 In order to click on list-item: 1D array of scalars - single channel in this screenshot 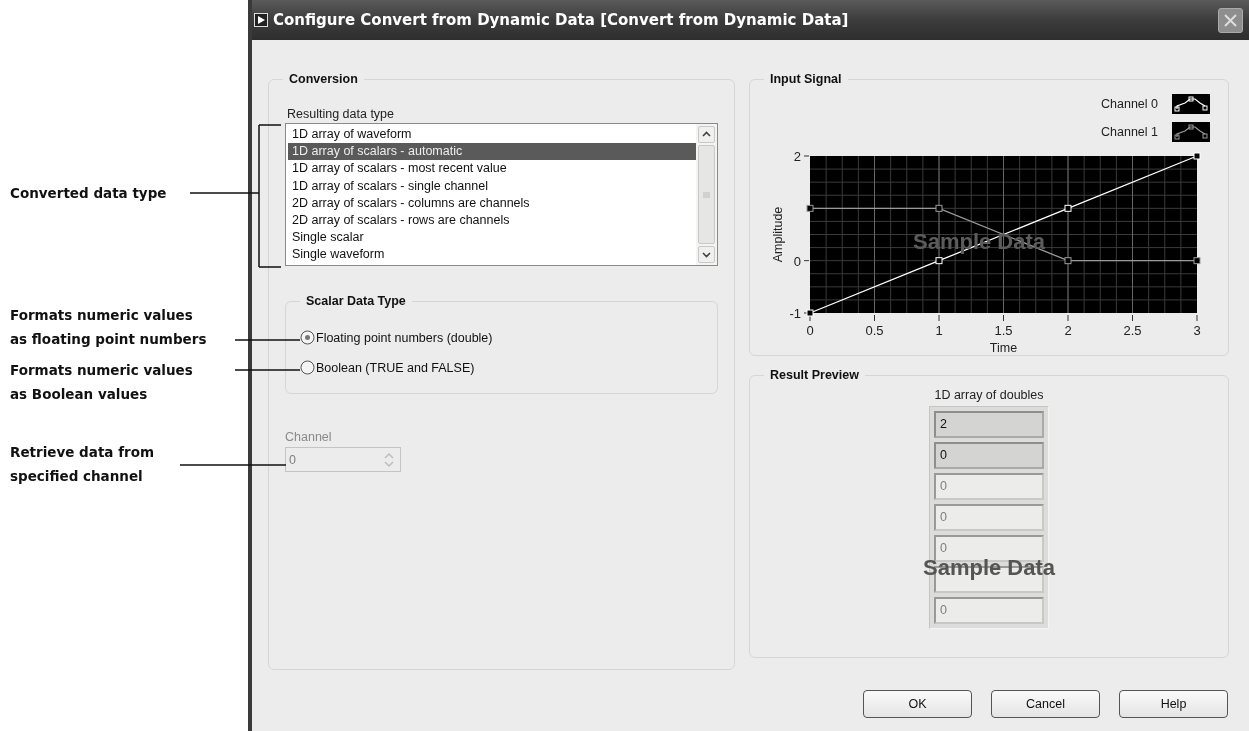, I will do `click(492, 186)`.